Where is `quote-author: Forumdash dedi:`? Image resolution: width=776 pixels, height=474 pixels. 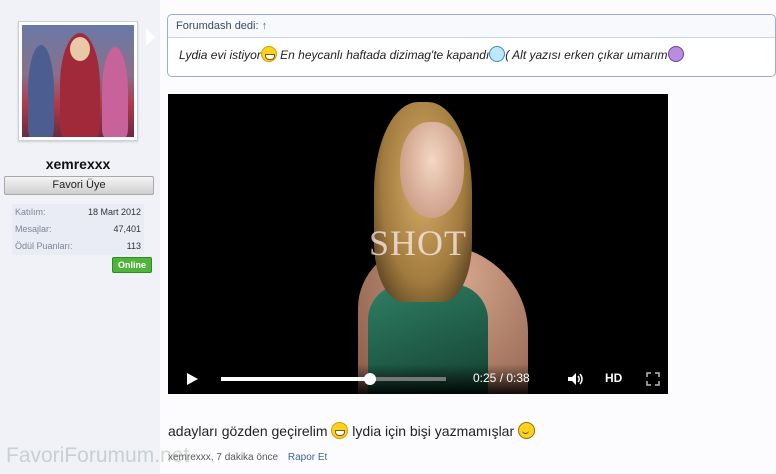
quote-author: Forumdash dedi: is located at coordinates (217, 26).